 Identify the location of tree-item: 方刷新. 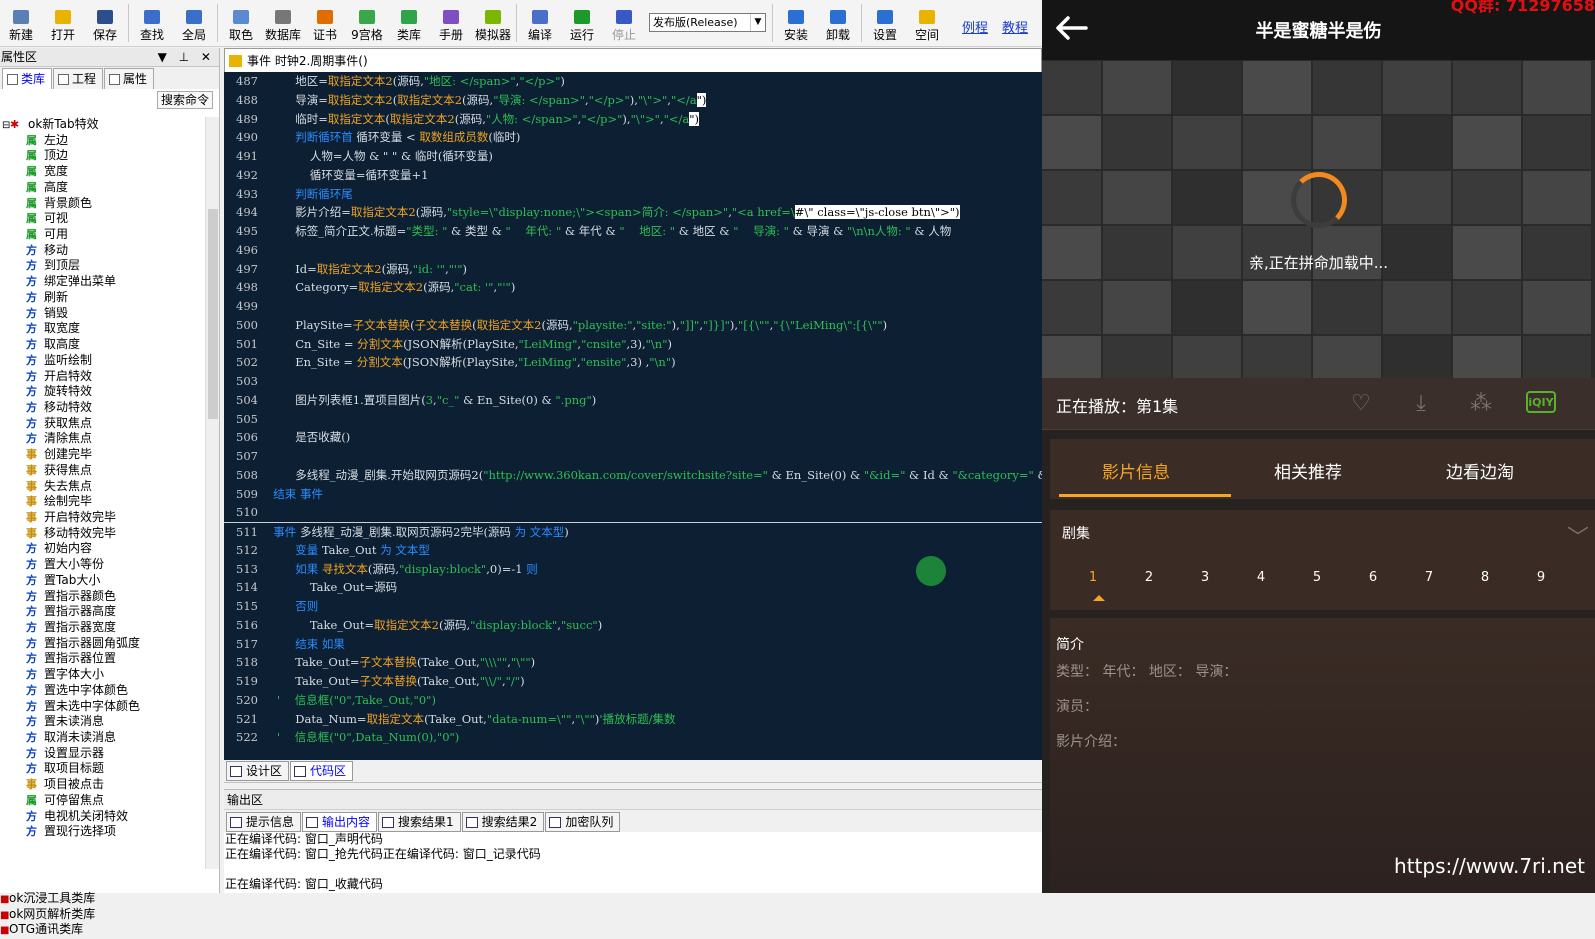
(103, 298).